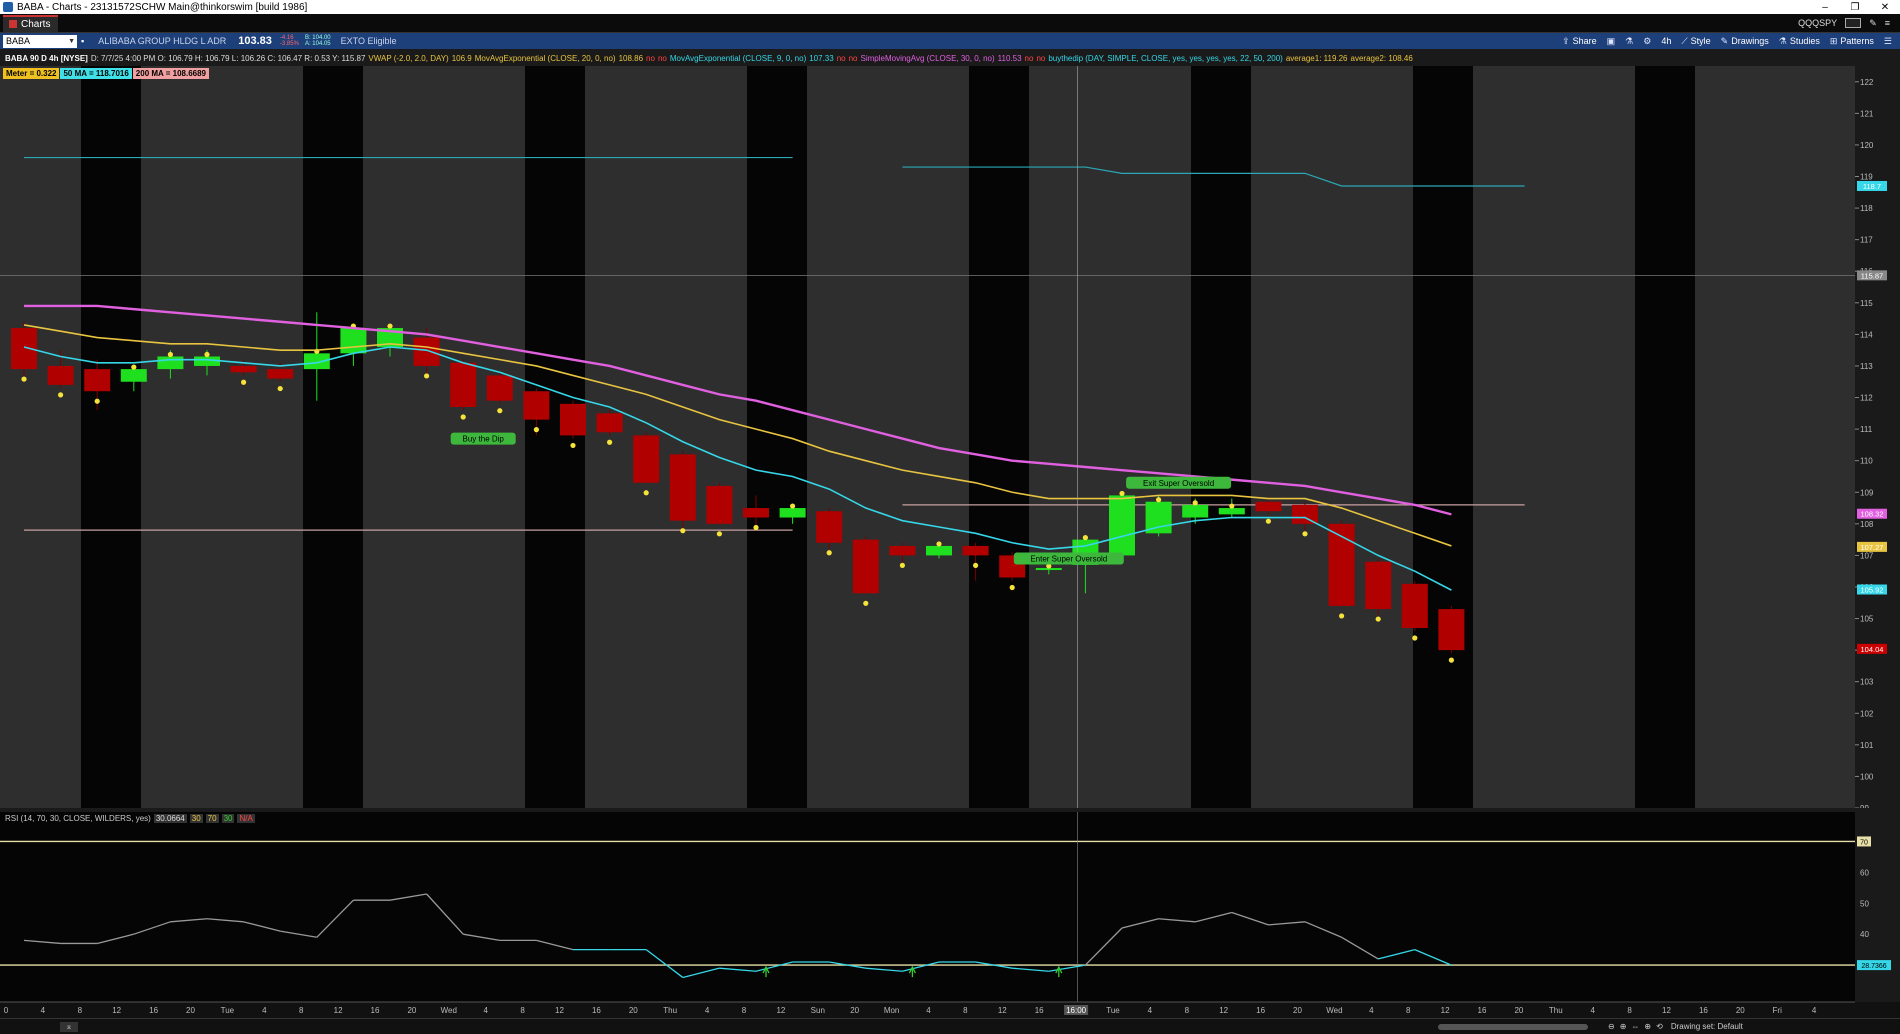 The height and width of the screenshot is (1034, 1900). What do you see at coordinates (818, 1010) in the screenshot?
I see `time-tick-label: Sun` at bounding box center [818, 1010].